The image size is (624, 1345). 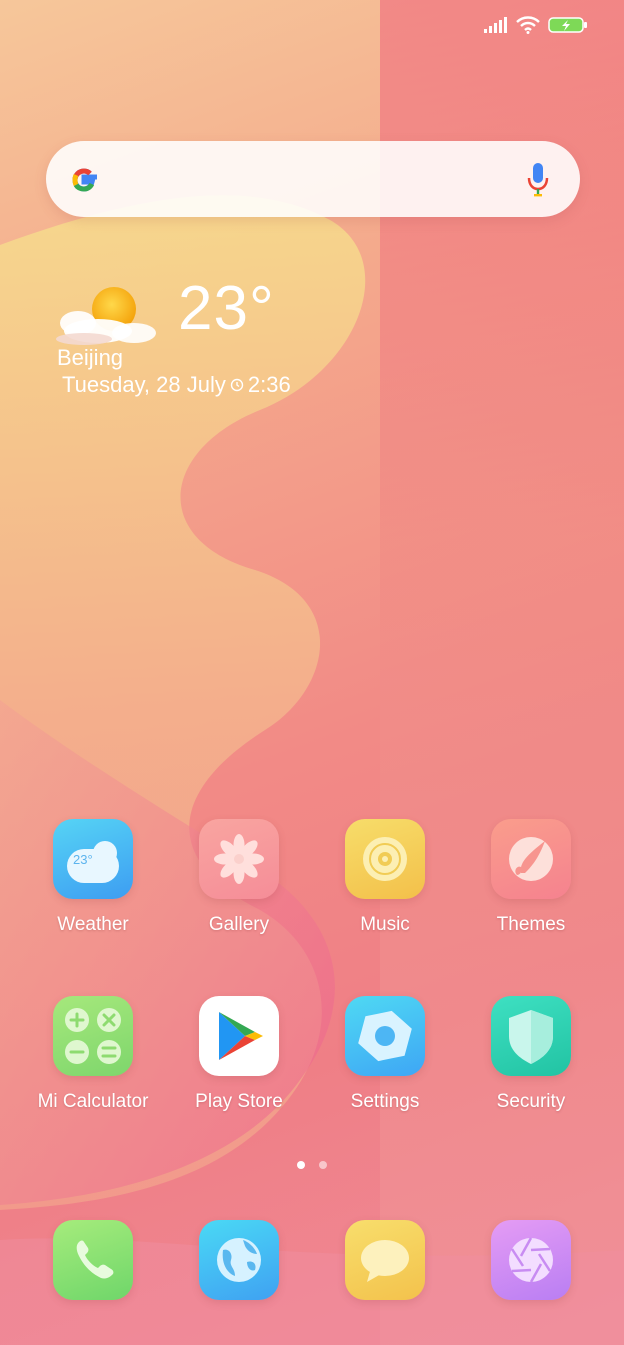 I want to click on app-label: Mi Calculator, so click(x=93, y=1101).